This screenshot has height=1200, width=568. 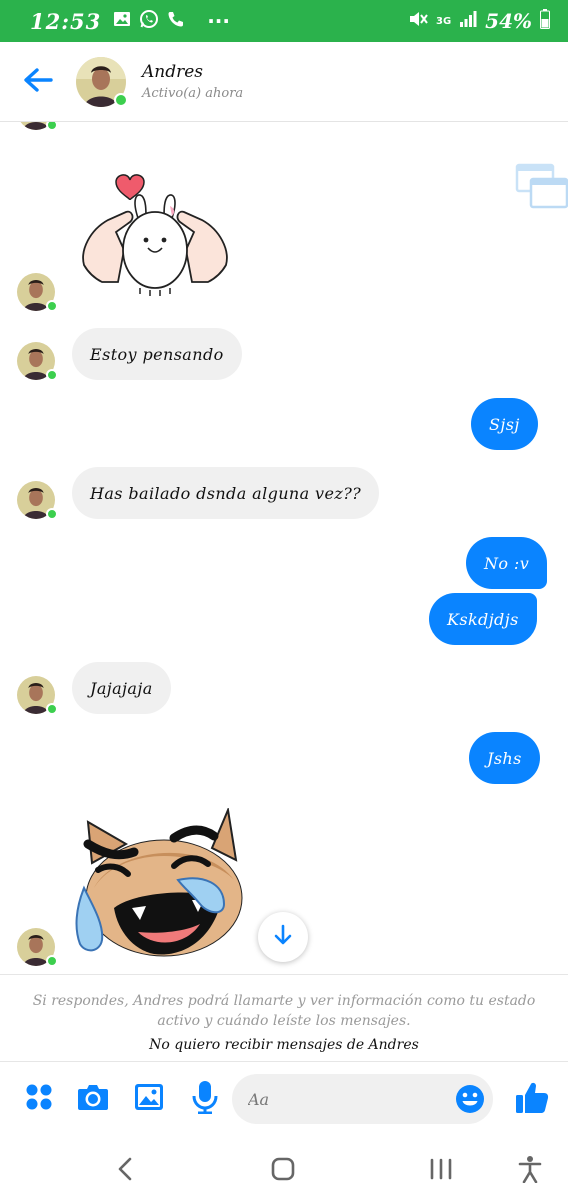 I want to click on scroll-to-bottom-button, so click(x=283, y=937).